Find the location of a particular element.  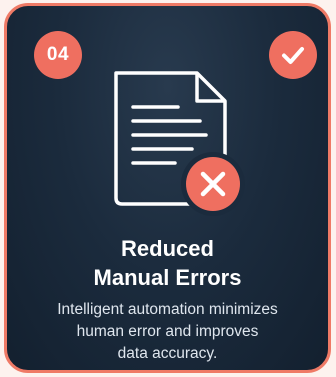

card-description-line-1: Intelligent automation minimizes is located at coordinates (167, 309).